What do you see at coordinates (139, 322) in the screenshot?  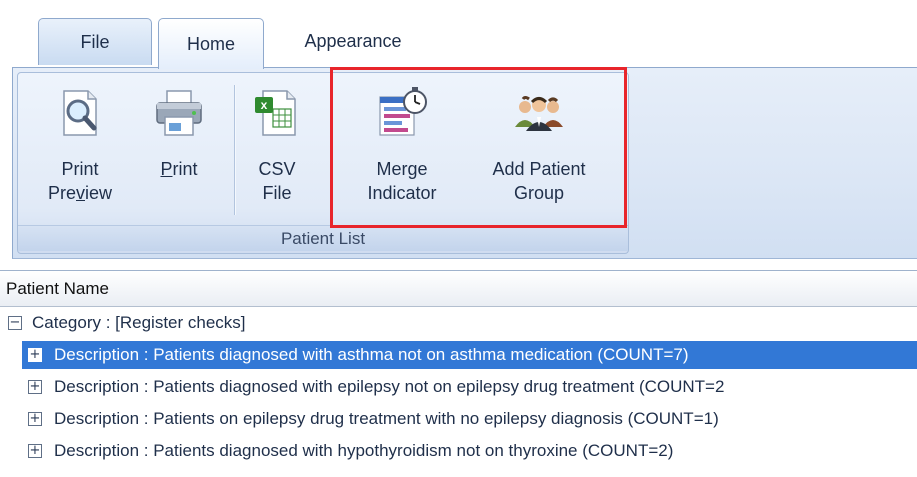 I see `category-label: Category : [Register checks]` at bounding box center [139, 322].